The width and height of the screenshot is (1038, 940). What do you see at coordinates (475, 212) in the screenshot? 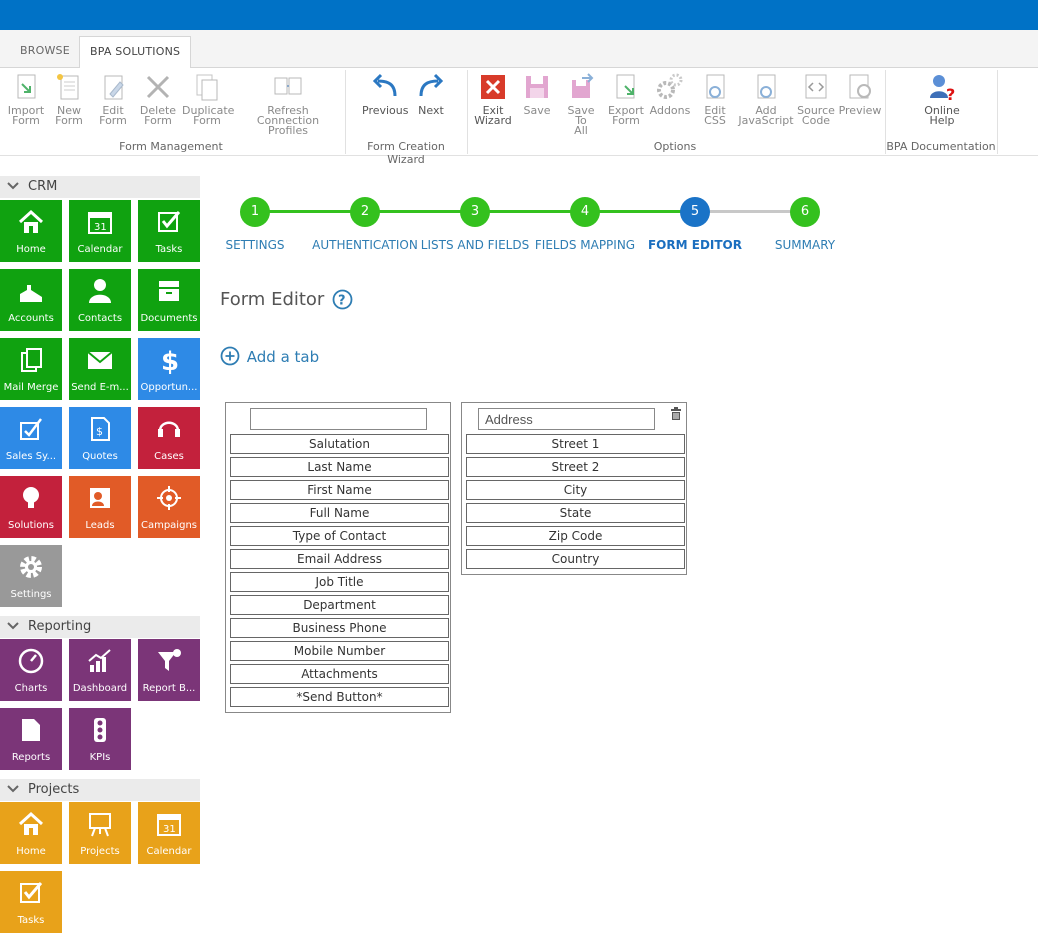
I see `step-3-circle: 3` at bounding box center [475, 212].